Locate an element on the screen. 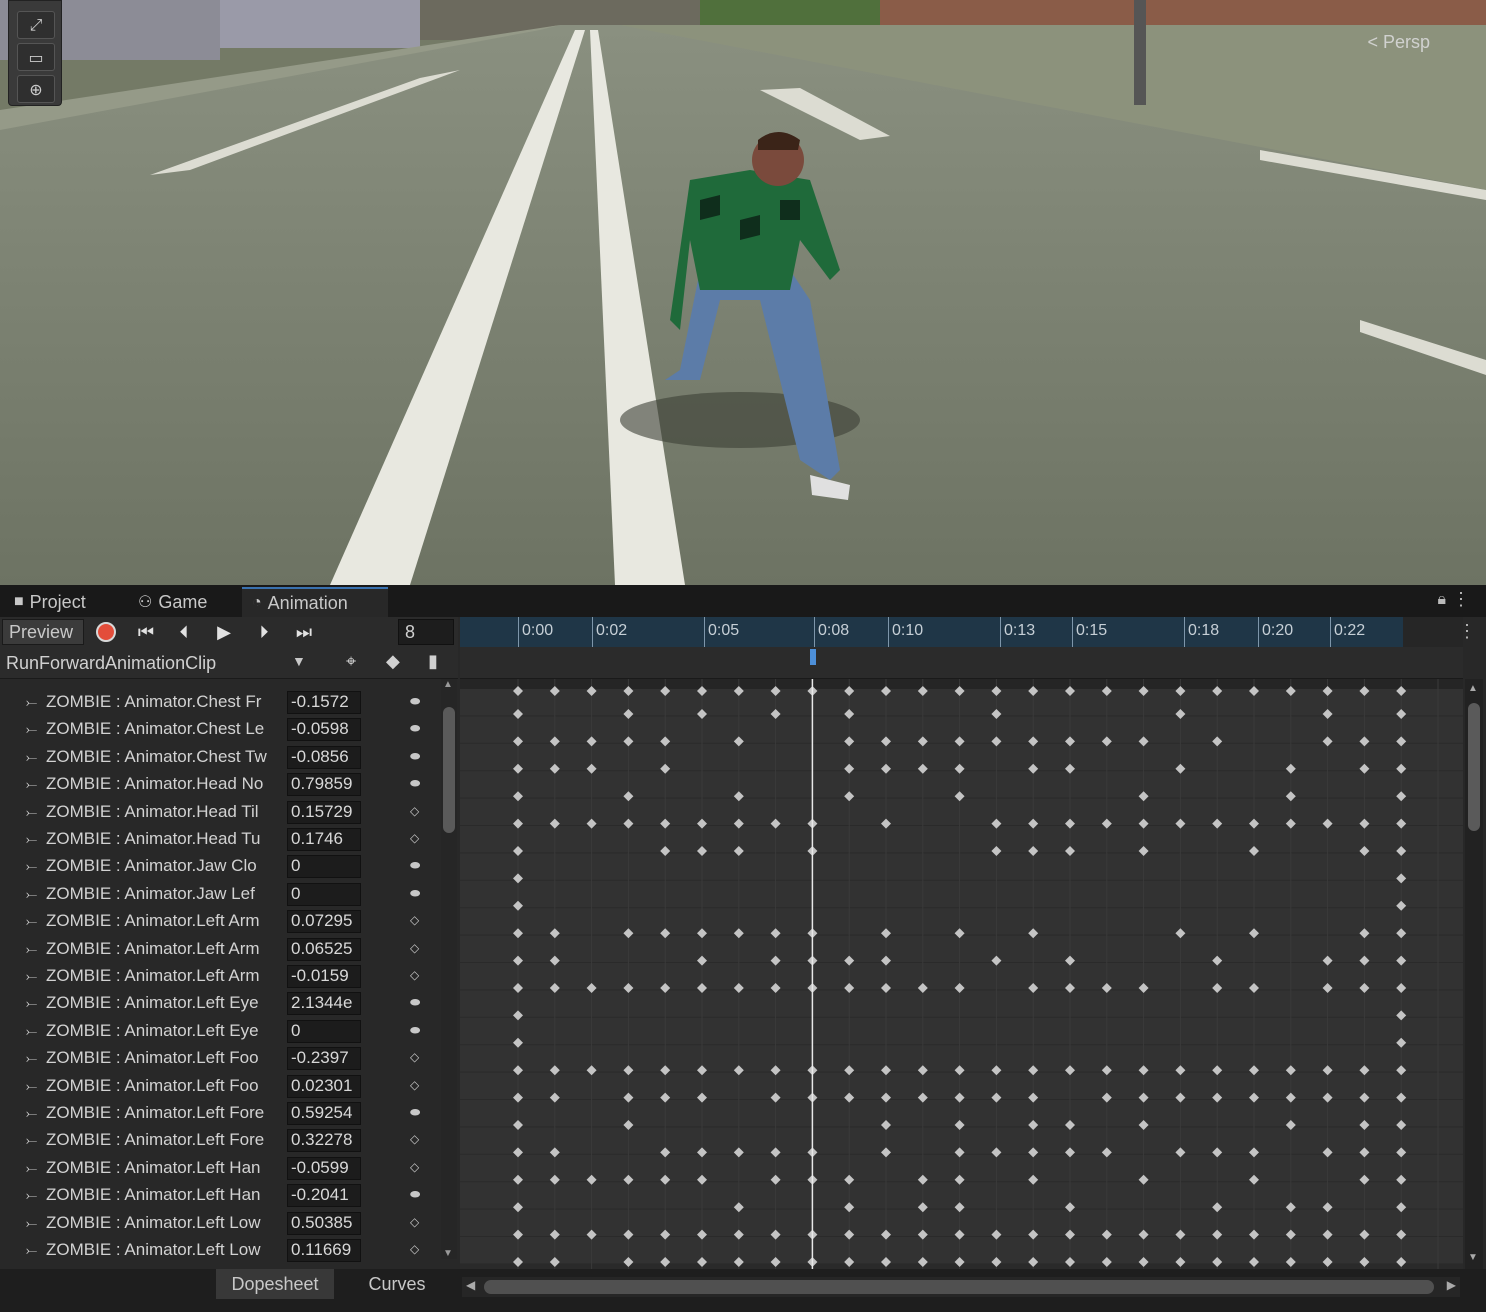 This screenshot has width=1486, height=1312. property-row: ⤚ ZOMBIE : Animator.Chest Fr -0.1572 ⬬ is located at coordinates (220, 702).